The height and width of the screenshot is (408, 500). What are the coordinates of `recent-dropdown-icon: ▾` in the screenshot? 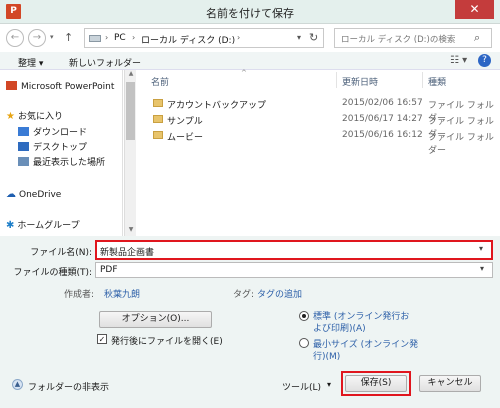 It's located at (52, 37).